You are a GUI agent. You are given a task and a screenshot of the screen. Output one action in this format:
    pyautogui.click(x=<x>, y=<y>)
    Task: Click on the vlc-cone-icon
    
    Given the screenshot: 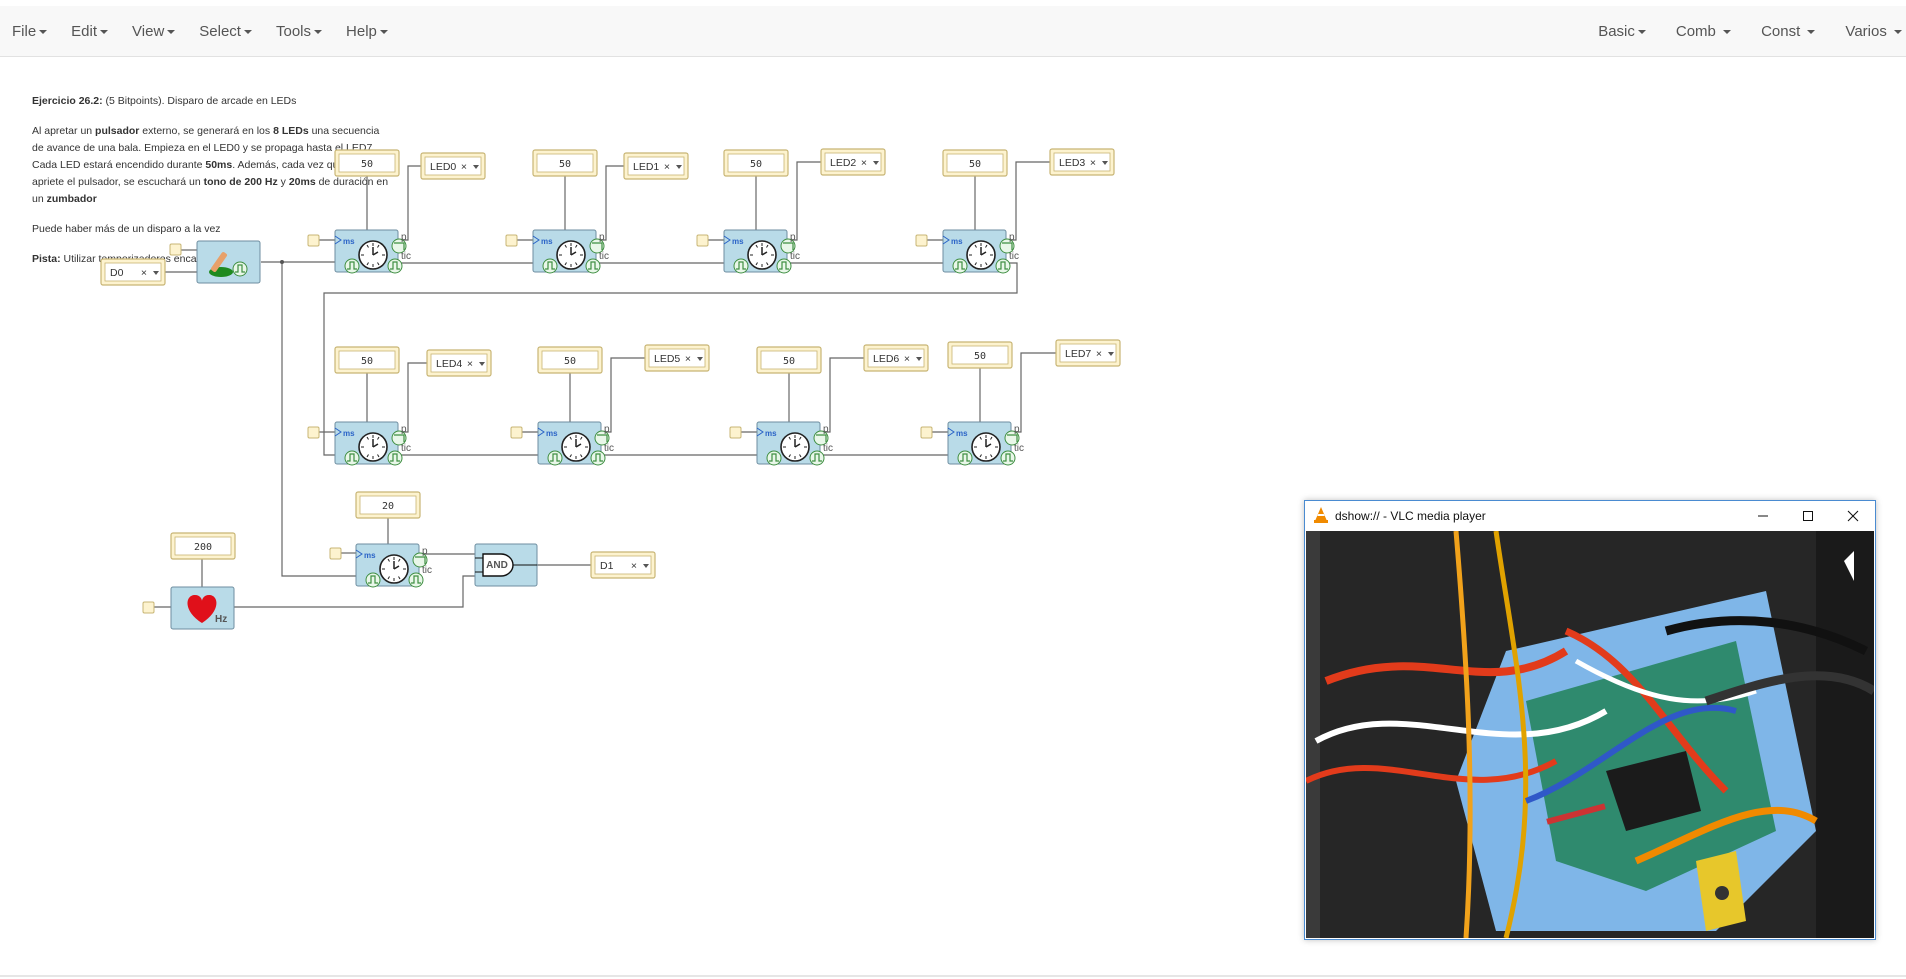 What is the action you would take?
    pyautogui.click(x=1321, y=516)
    